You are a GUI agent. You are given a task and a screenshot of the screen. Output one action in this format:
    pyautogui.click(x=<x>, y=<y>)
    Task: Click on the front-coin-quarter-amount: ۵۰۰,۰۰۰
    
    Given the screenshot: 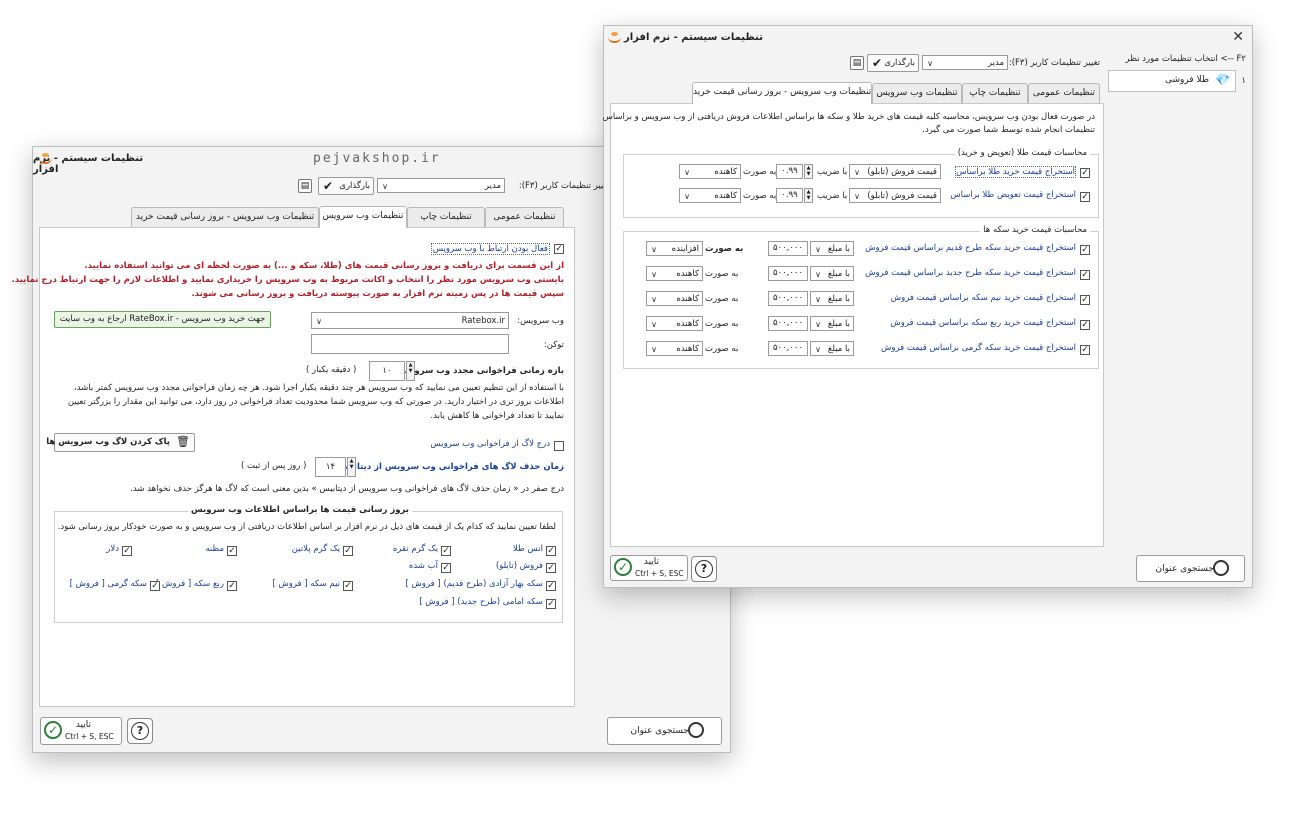 What is the action you would take?
    pyautogui.click(x=788, y=323)
    